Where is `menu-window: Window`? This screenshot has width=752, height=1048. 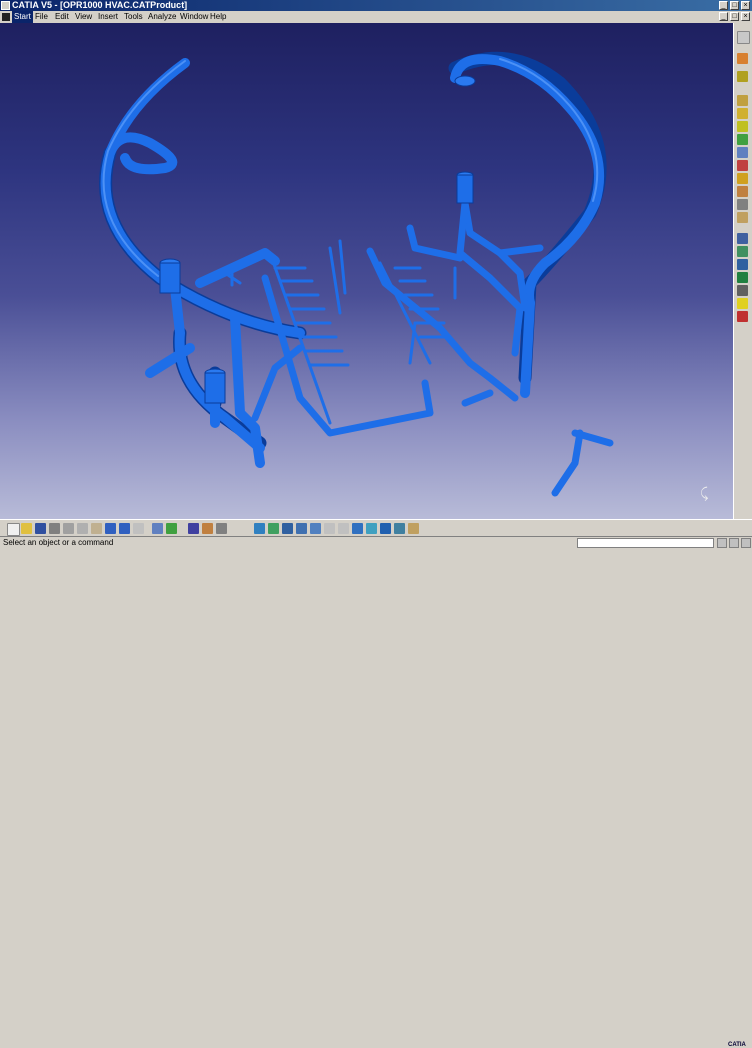
menu-window: Window is located at coordinates (194, 17).